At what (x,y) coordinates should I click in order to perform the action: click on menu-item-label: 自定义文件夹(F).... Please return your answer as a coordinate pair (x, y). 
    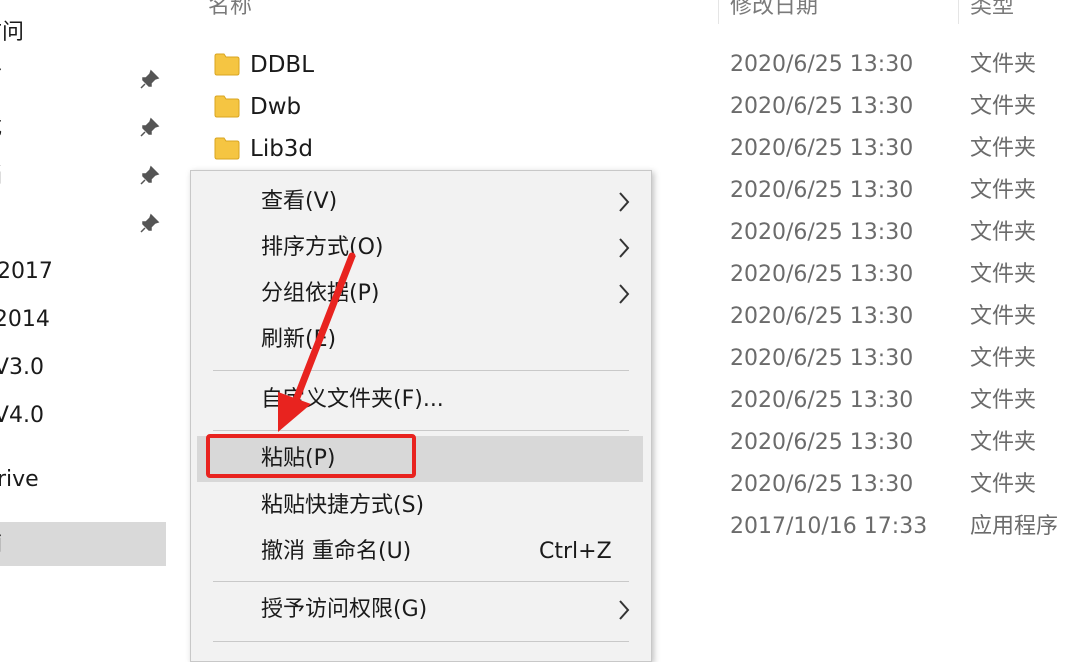
    Looking at the image, I should click on (352, 399).